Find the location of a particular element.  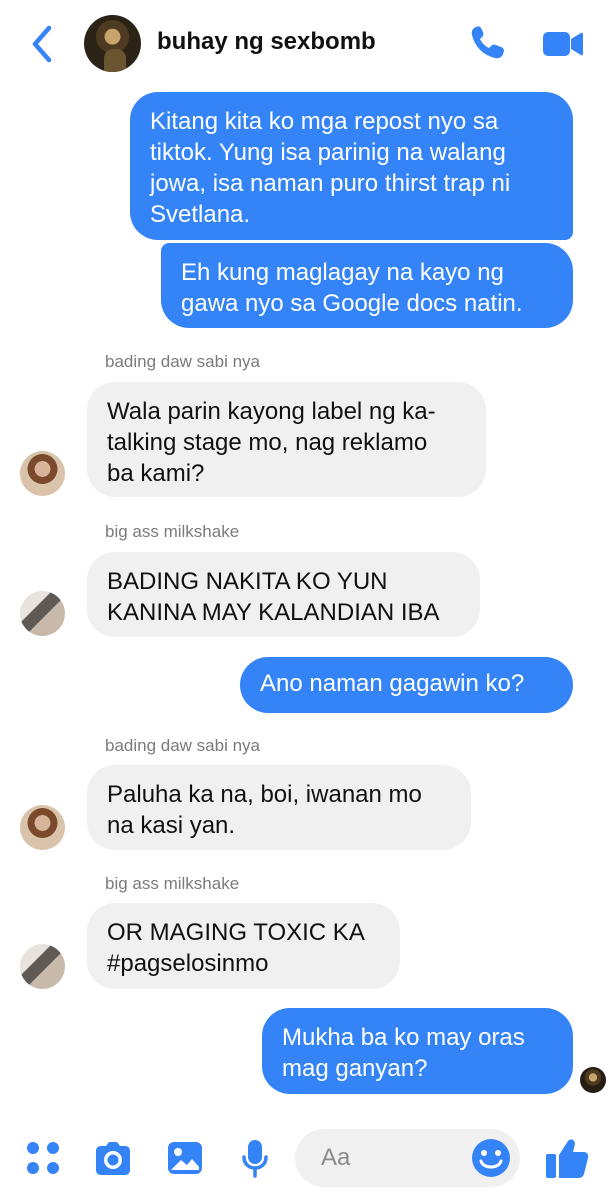

chat-header: buhay ng sexbomb is located at coordinates (306, 44).